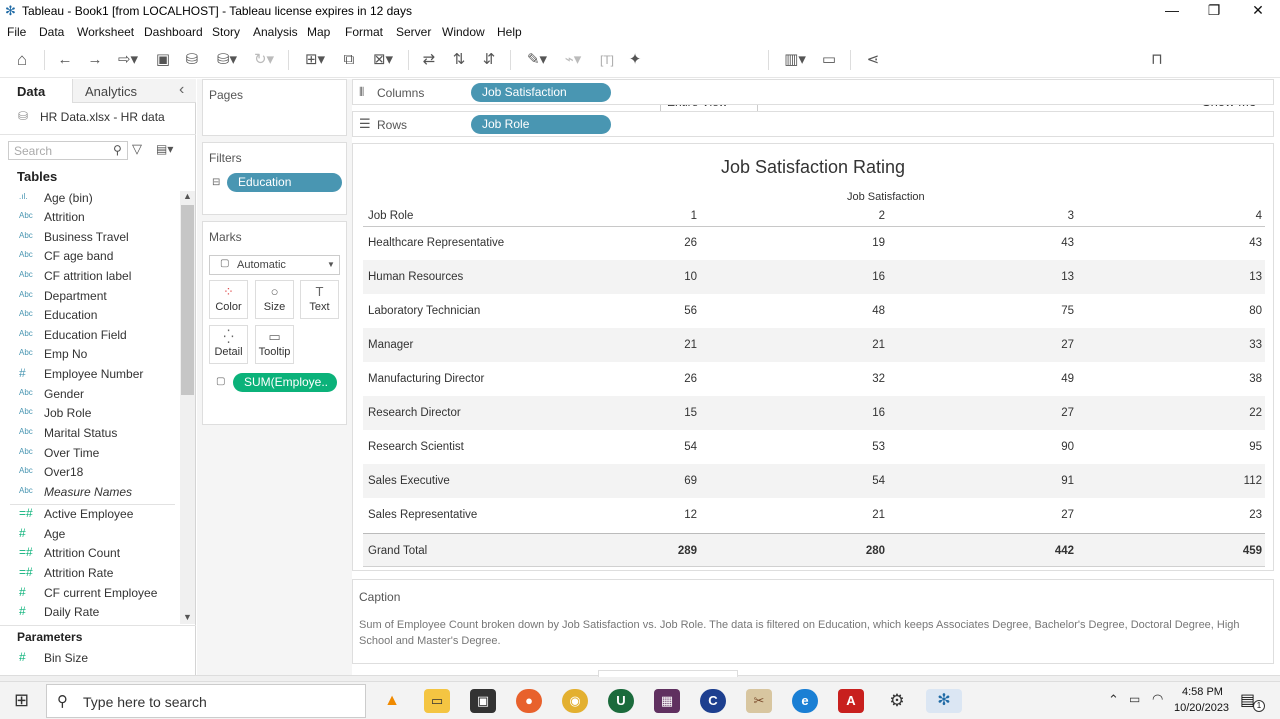 This screenshot has height=719, width=1280. What do you see at coordinates (483, 701) in the screenshot?
I see `store-icon: ▣` at bounding box center [483, 701].